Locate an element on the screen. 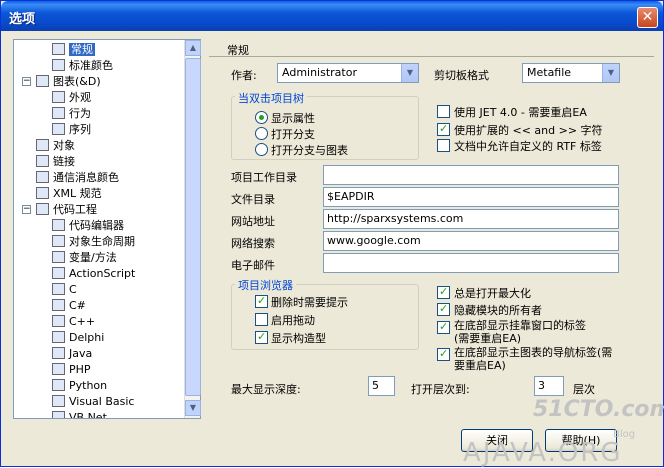  python-icon is located at coordinates (58, 385).